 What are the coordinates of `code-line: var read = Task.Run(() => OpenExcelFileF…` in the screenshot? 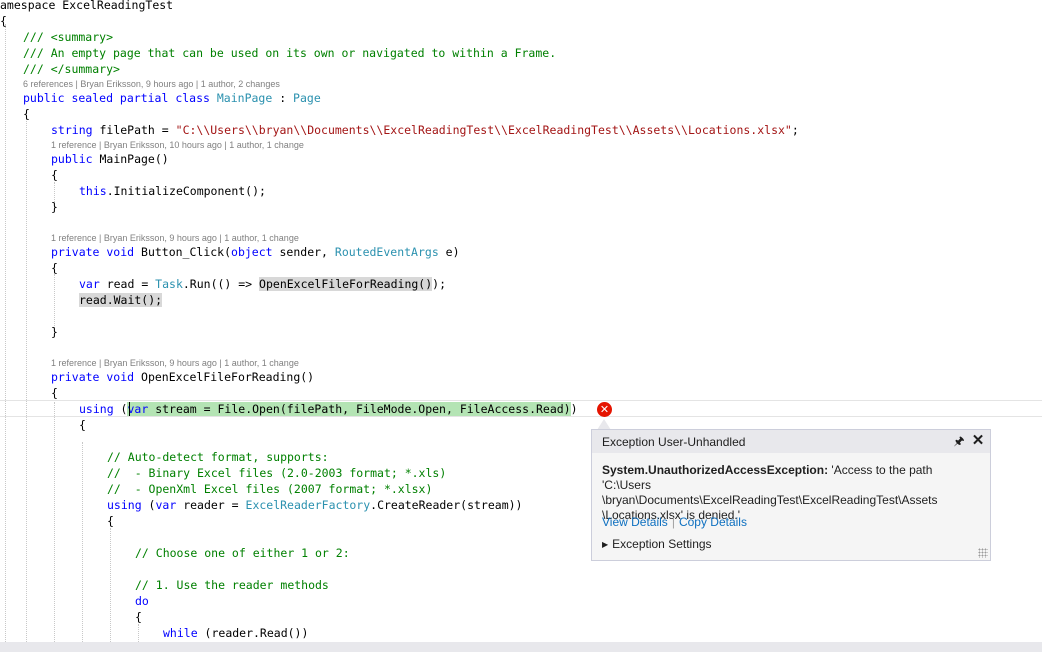 It's located at (262, 284).